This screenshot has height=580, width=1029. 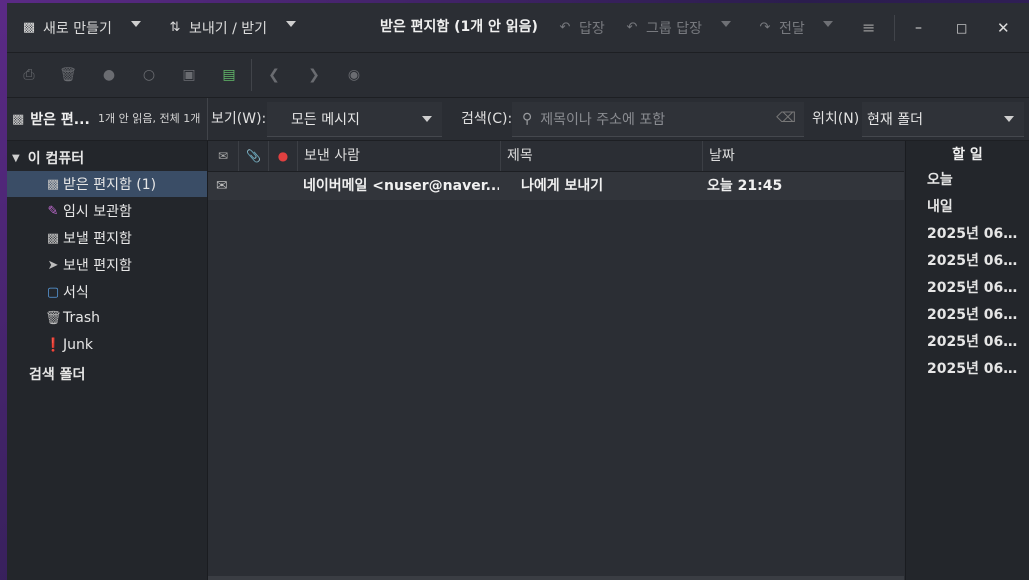 I want to click on attachment-column-paperclip-icon: 📎, so click(x=254, y=156).